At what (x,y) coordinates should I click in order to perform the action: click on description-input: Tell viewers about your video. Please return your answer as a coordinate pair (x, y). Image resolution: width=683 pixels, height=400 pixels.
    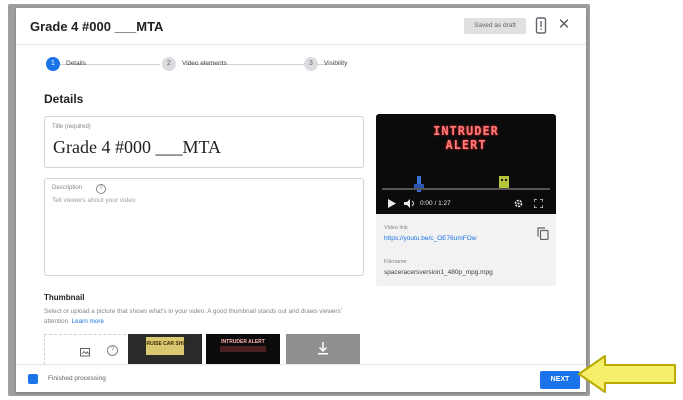
    Looking at the image, I should click on (93, 200).